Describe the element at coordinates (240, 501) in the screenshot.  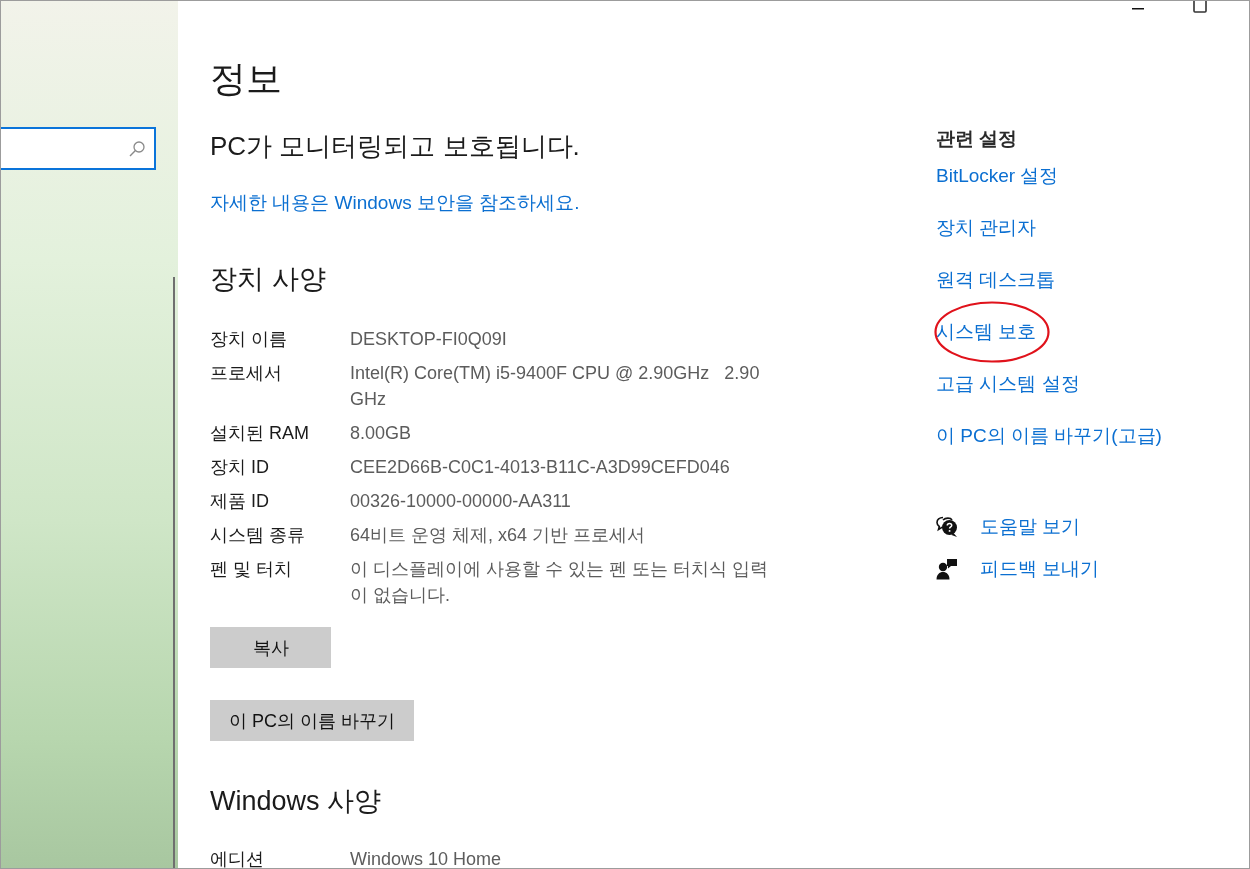
I see `spec-label: 제품 ID` at that location.